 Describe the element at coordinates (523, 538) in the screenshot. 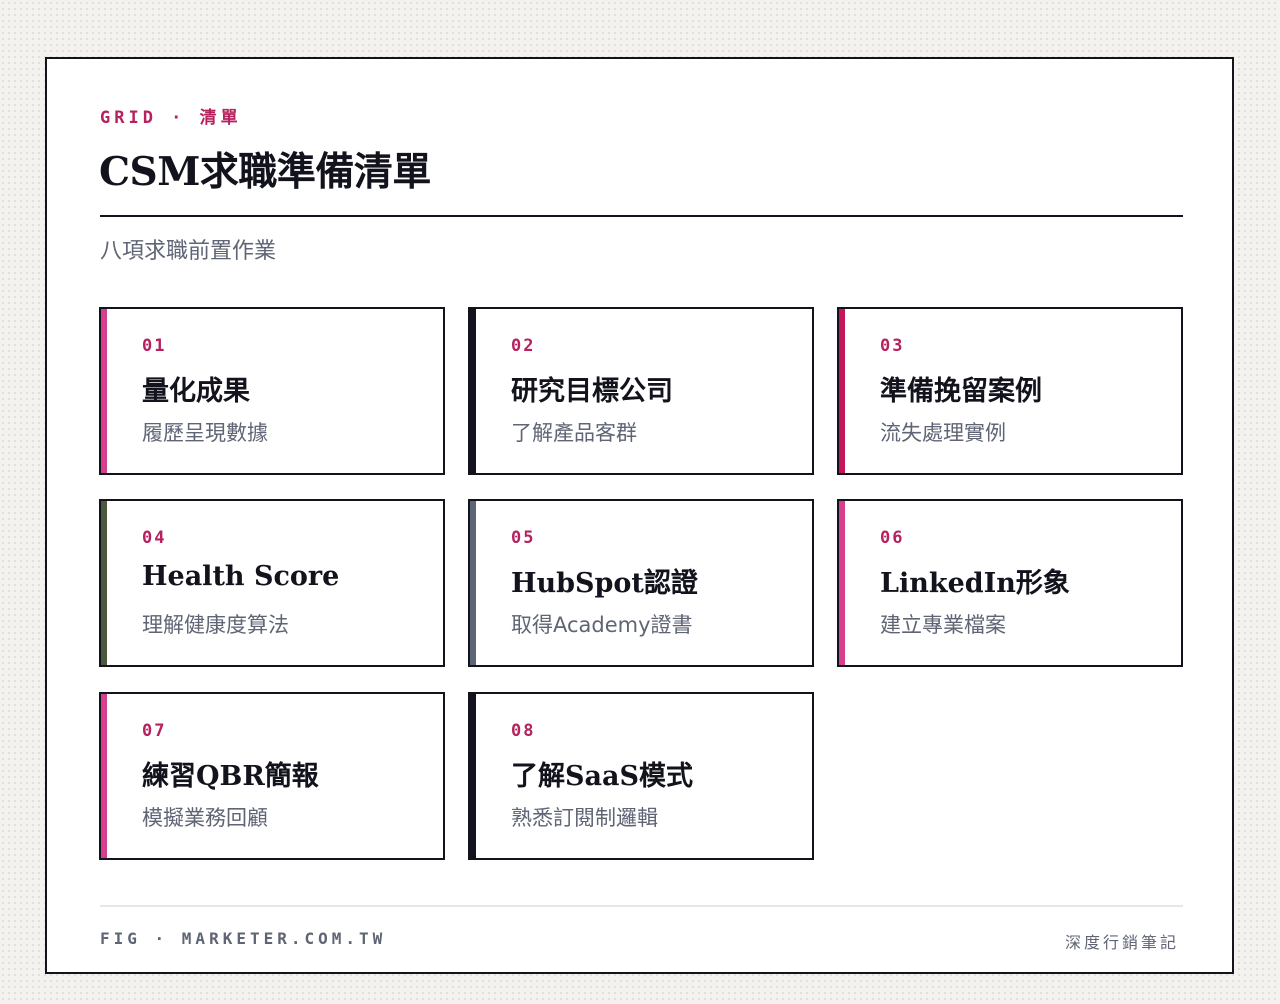

I see `card-number: 05` at that location.